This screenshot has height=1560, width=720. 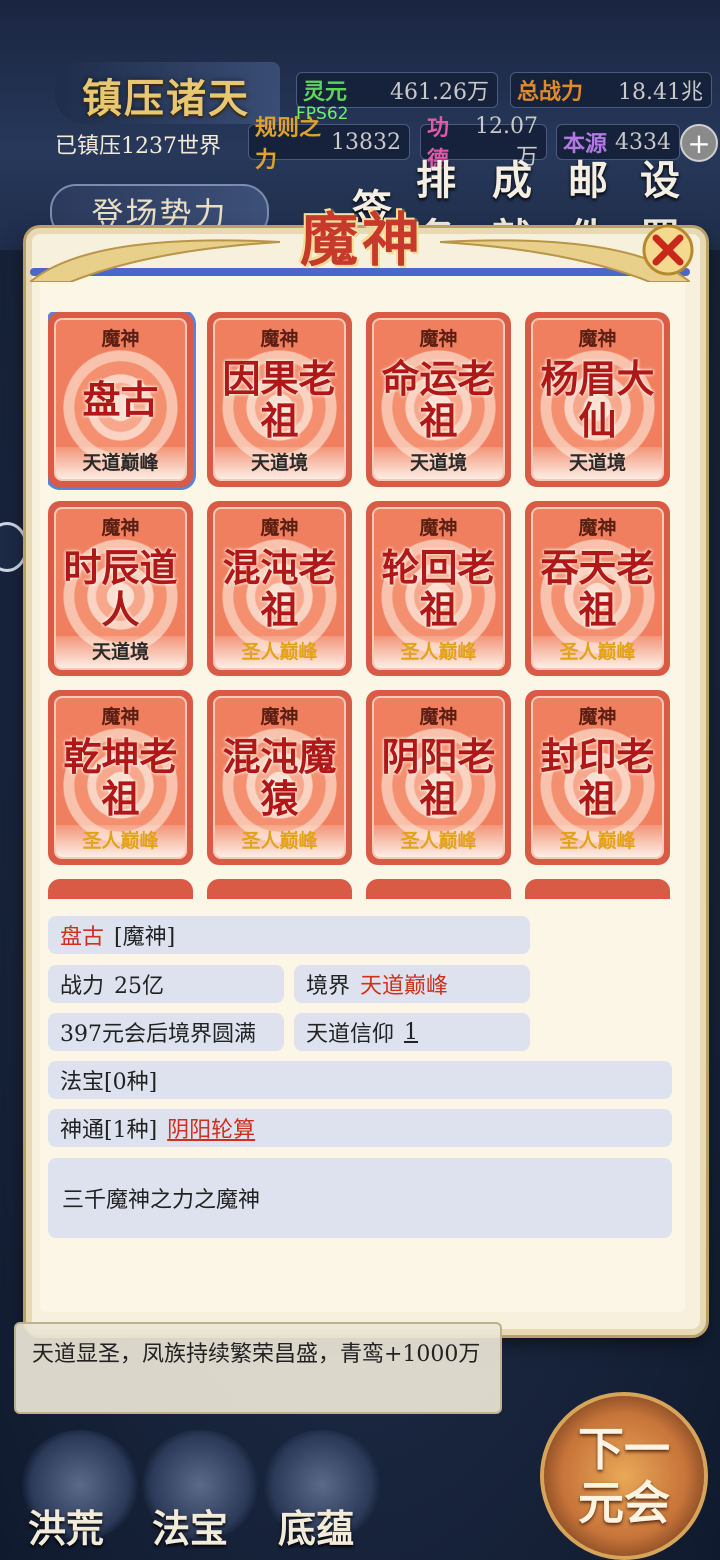 I want to click on card-fengyin: 魔神 封印老祖 圣人巅峰, so click(x=597, y=777).